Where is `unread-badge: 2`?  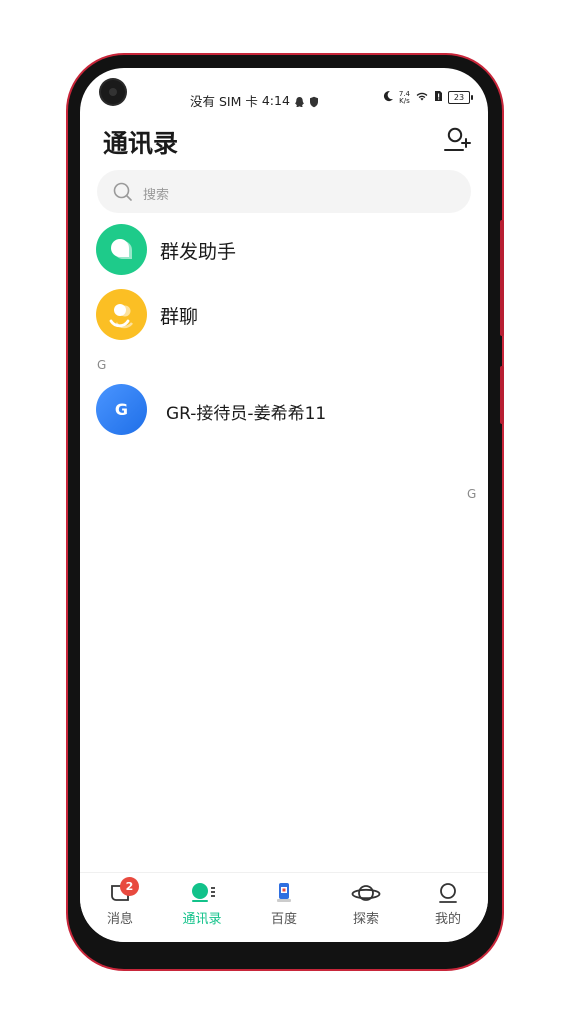
unread-badge: 2 is located at coordinates (129, 886).